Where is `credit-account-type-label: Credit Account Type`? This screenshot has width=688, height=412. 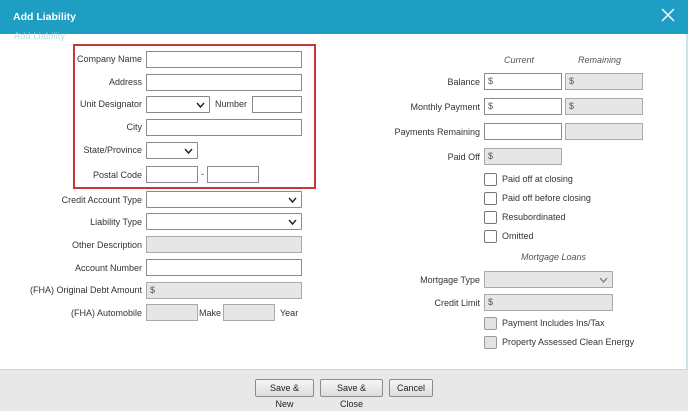
credit-account-type-label: Credit Account Type is located at coordinates (101, 200).